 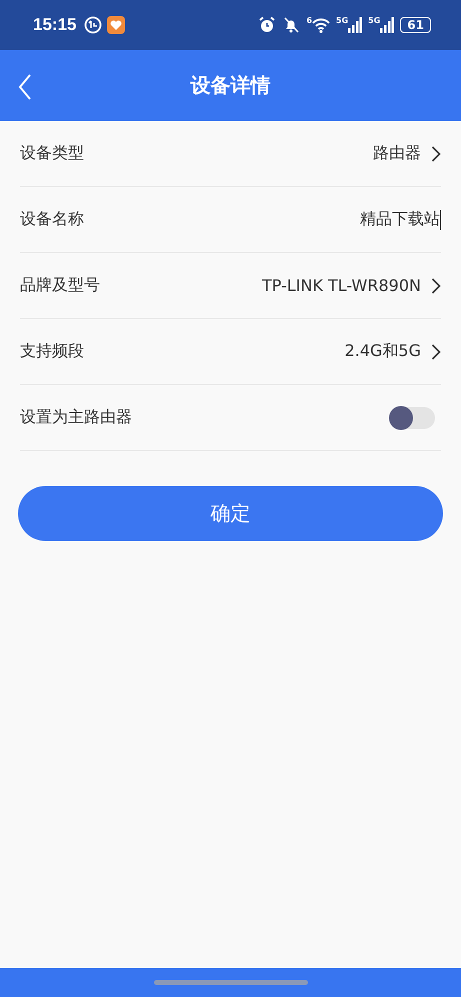 What do you see at coordinates (412, 417) in the screenshot?
I see `toggle-switch` at bounding box center [412, 417].